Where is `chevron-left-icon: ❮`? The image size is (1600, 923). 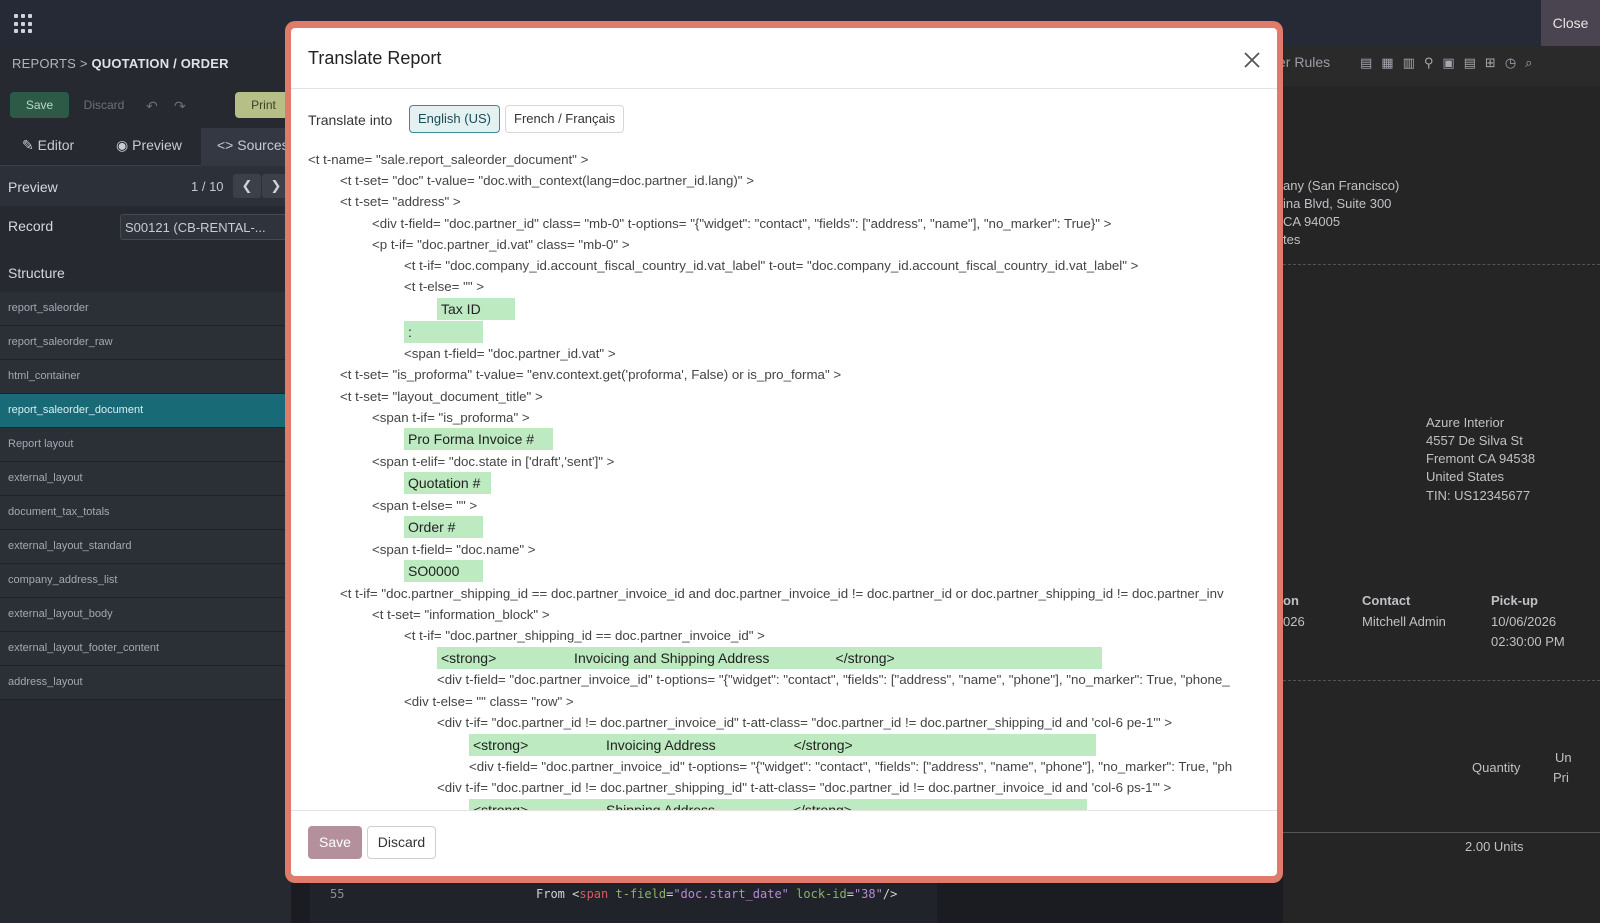
chevron-left-icon: ❮ is located at coordinates (247, 185).